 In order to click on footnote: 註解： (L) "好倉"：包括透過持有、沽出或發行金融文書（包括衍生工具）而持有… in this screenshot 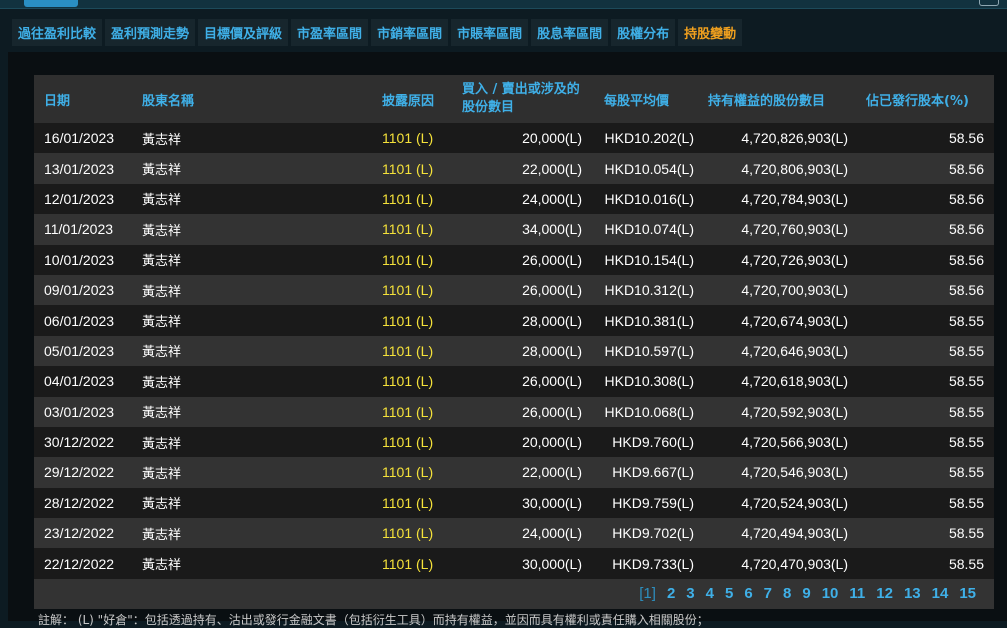, I will do `click(373, 620)`.